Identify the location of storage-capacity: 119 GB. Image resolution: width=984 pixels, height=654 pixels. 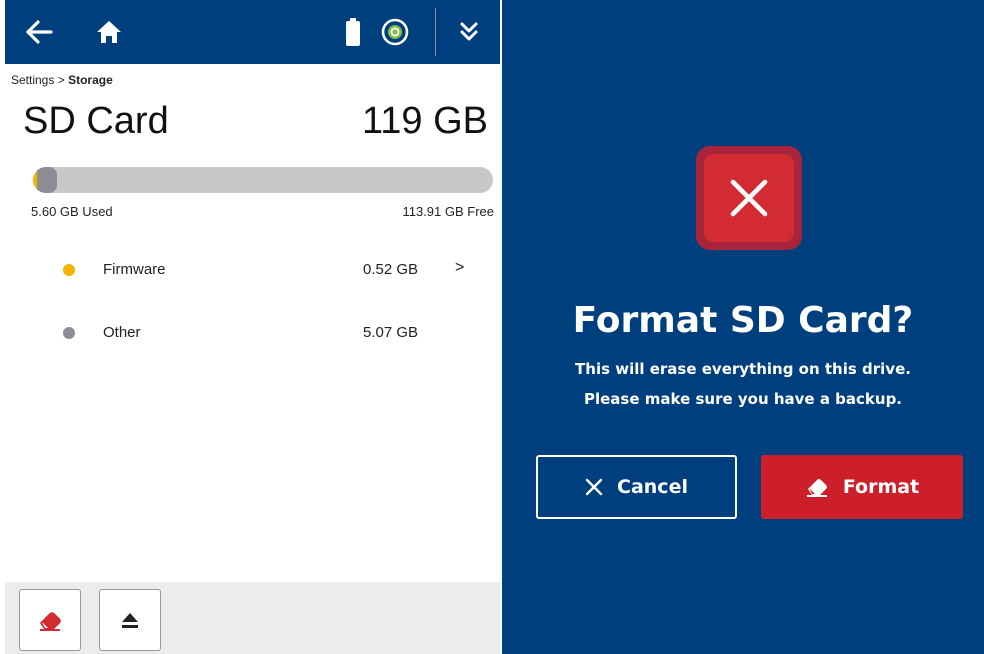
(424, 121).